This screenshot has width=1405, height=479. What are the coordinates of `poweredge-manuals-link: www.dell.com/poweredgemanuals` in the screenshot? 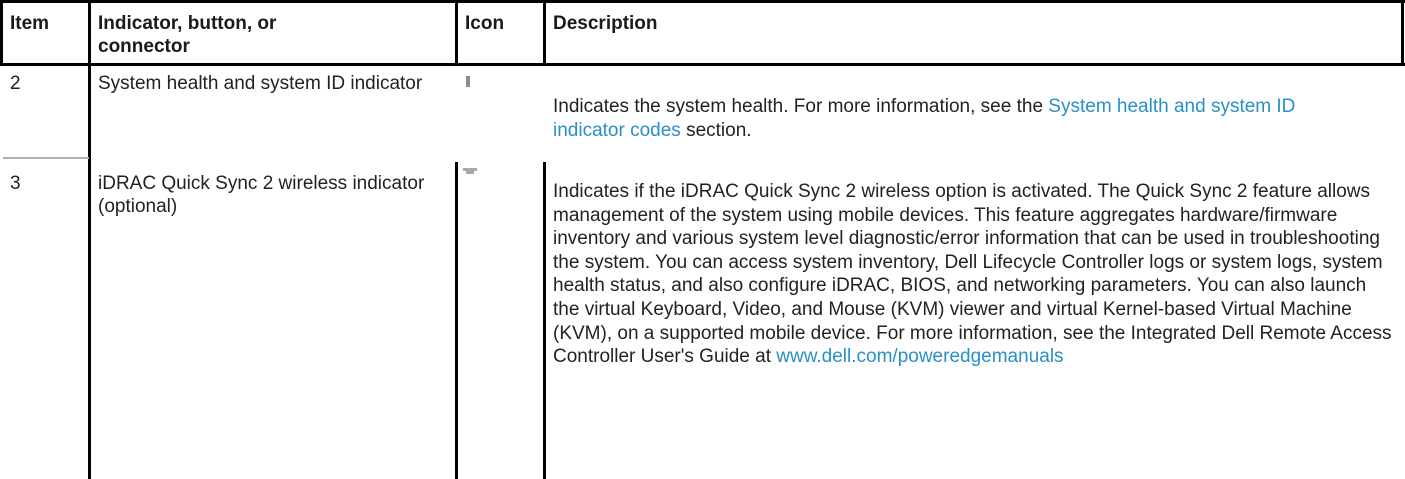 It's located at (919, 356).